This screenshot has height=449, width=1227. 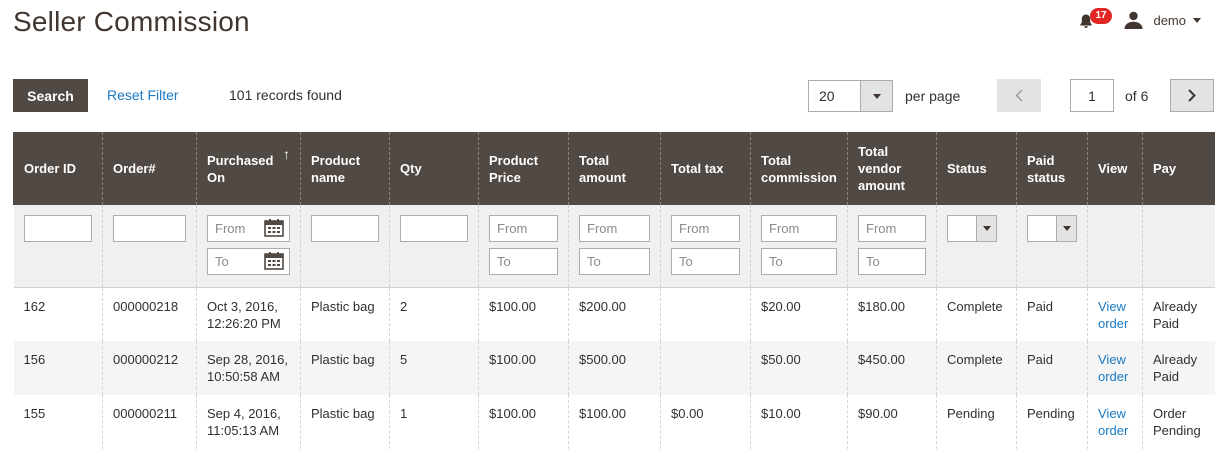 I want to click on paid-status-cell: Paid, so click(x=1052, y=314).